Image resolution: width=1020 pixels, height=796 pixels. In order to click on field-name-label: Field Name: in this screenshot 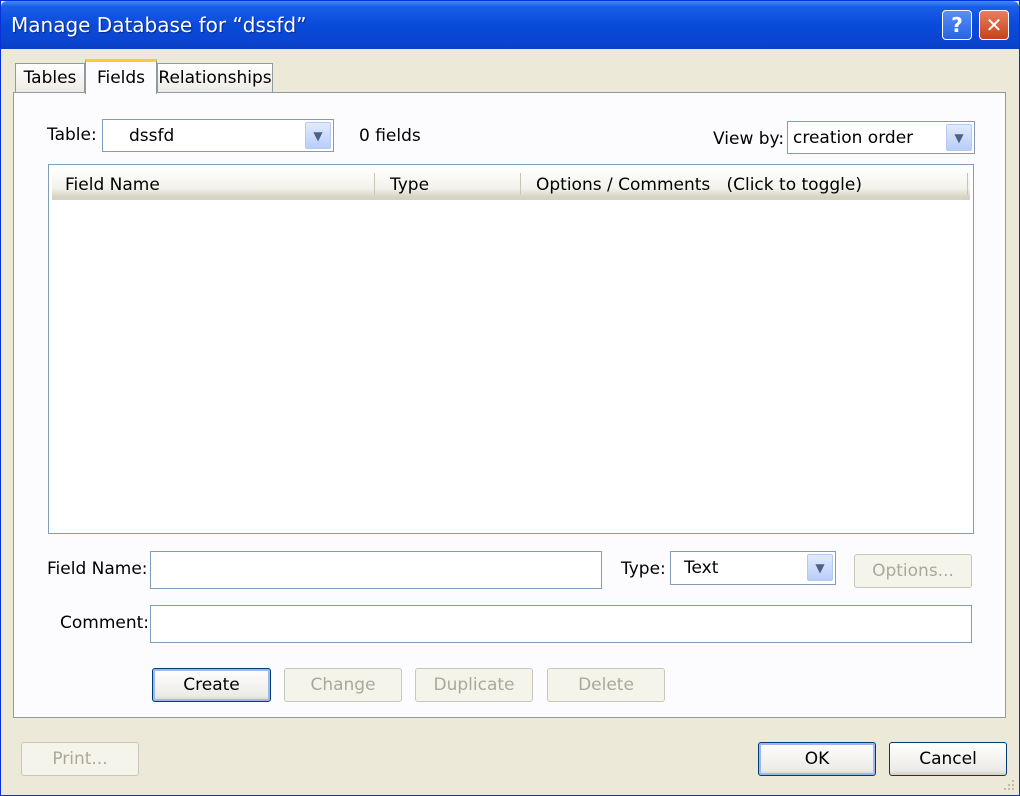, I will do `click(97, 569)`.